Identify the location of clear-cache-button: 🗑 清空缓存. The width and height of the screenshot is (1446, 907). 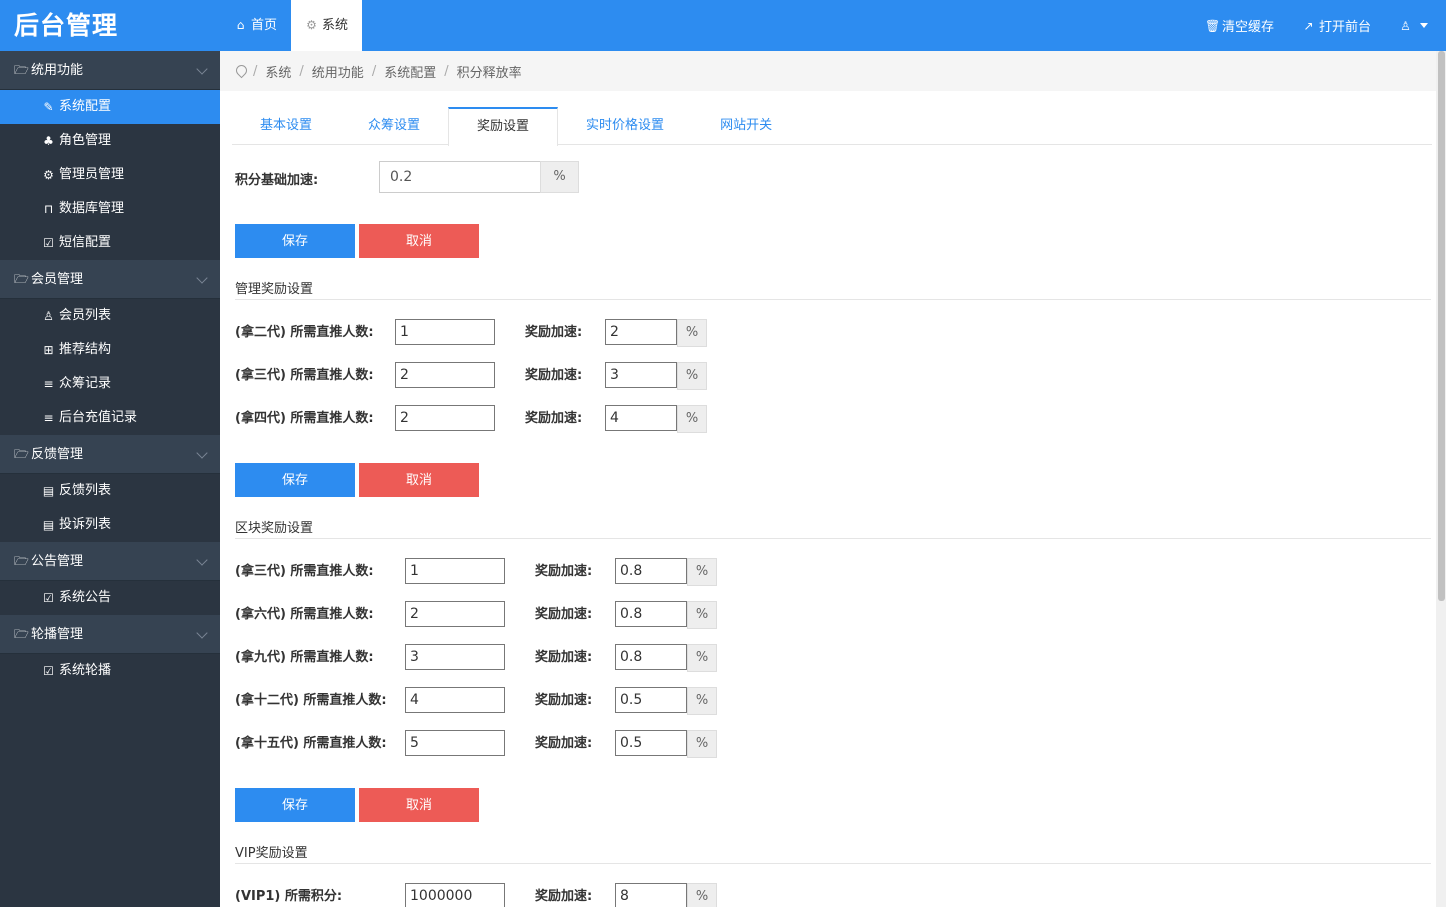
(1239, 26).